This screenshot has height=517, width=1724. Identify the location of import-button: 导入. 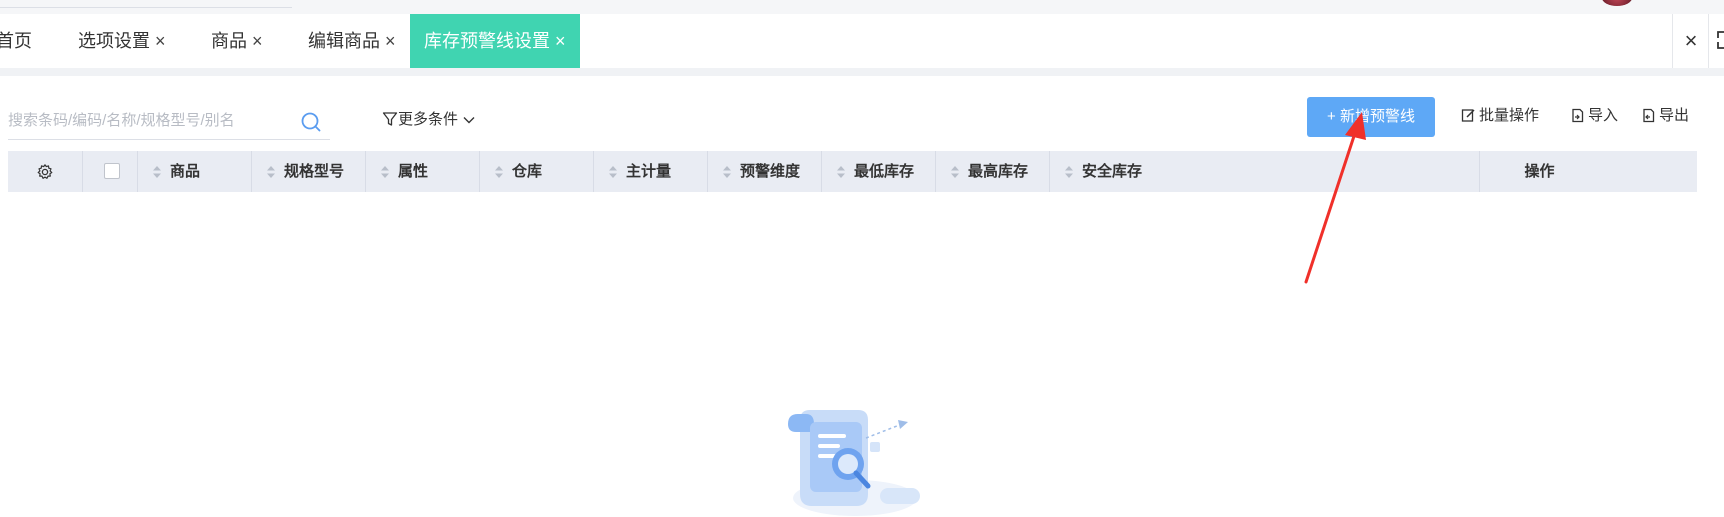
(1594, 116).